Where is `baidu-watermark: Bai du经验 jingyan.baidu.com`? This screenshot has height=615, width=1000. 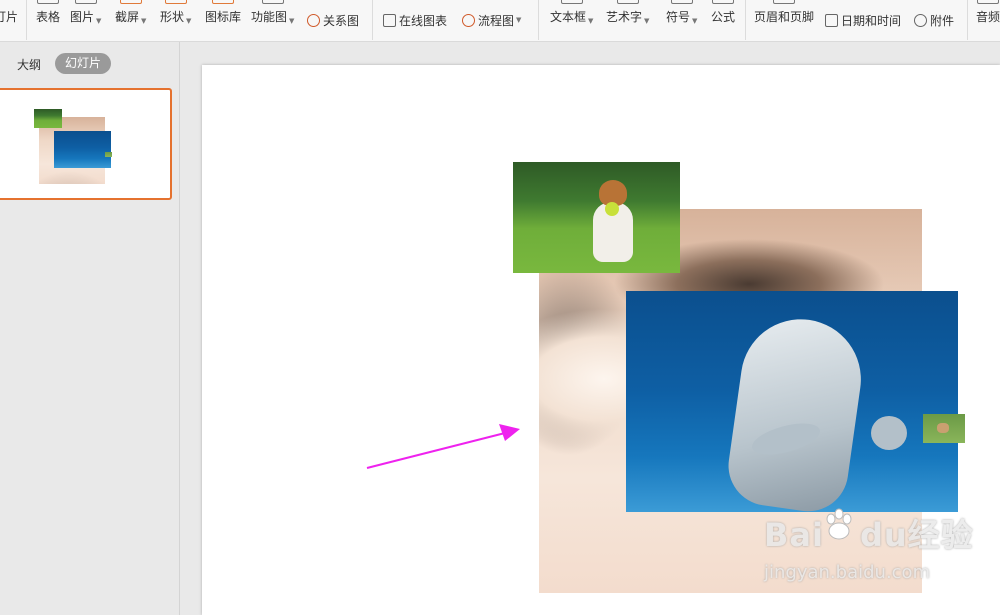 baidu-watermark: Bai du经验 jingyan.baidu.com is located at coordinates (869, 546).